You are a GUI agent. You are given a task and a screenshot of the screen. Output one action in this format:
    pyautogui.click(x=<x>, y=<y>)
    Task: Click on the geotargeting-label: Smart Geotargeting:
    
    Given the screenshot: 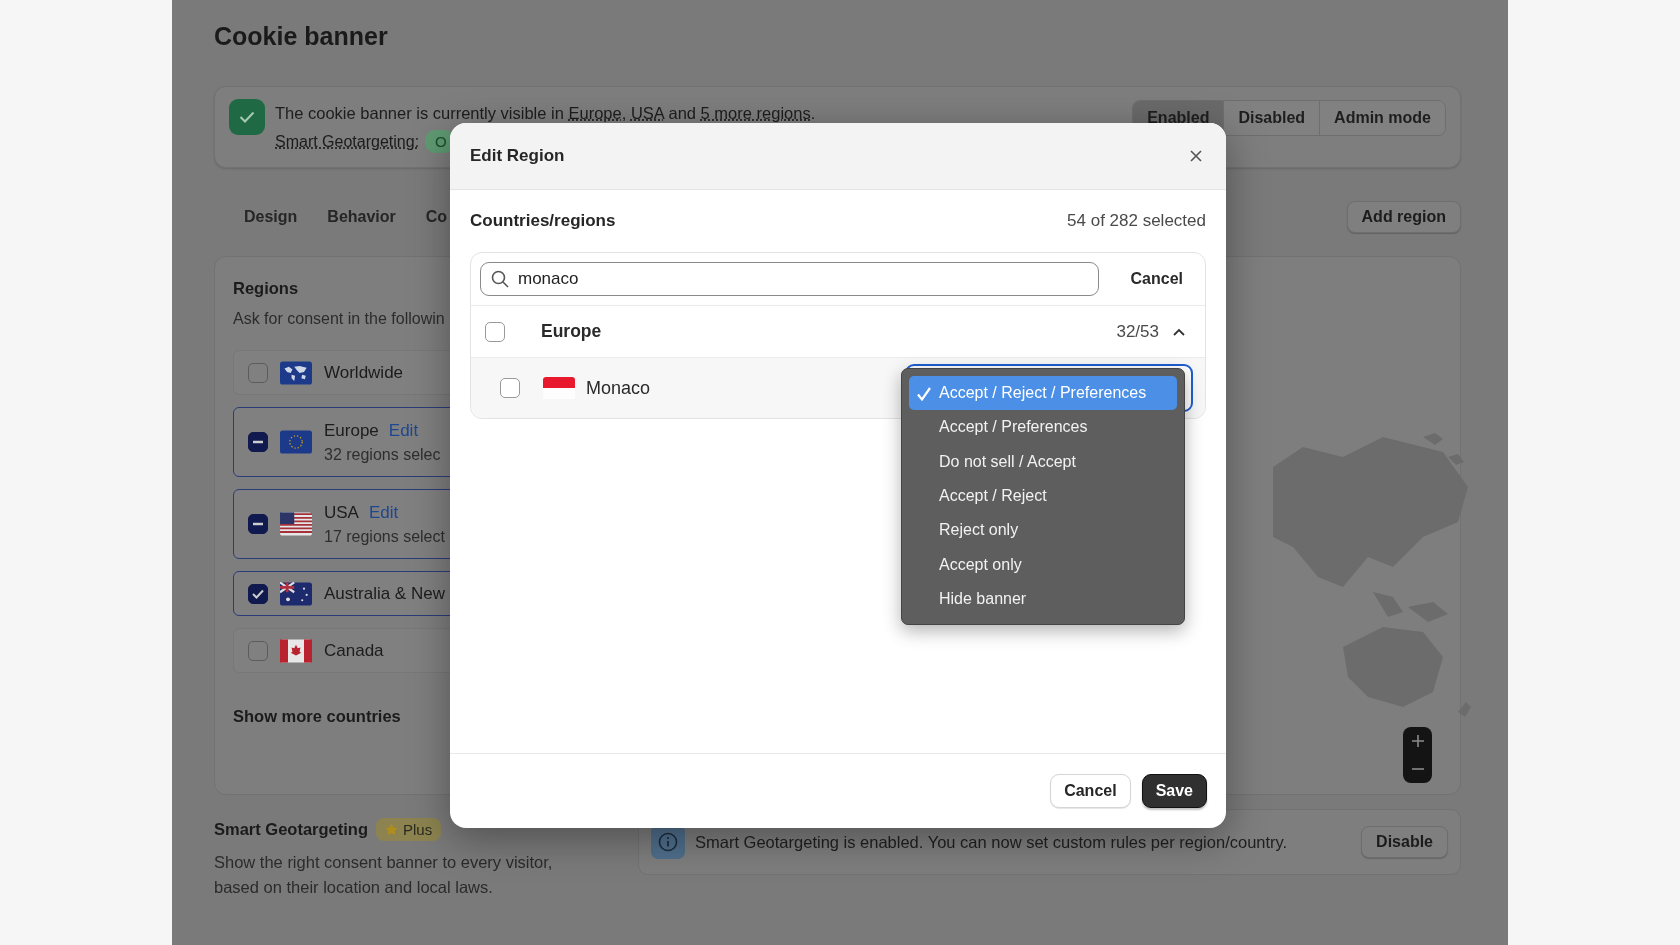 What is the action you would take?
    pyautogui.click(x=347, y=141)
    